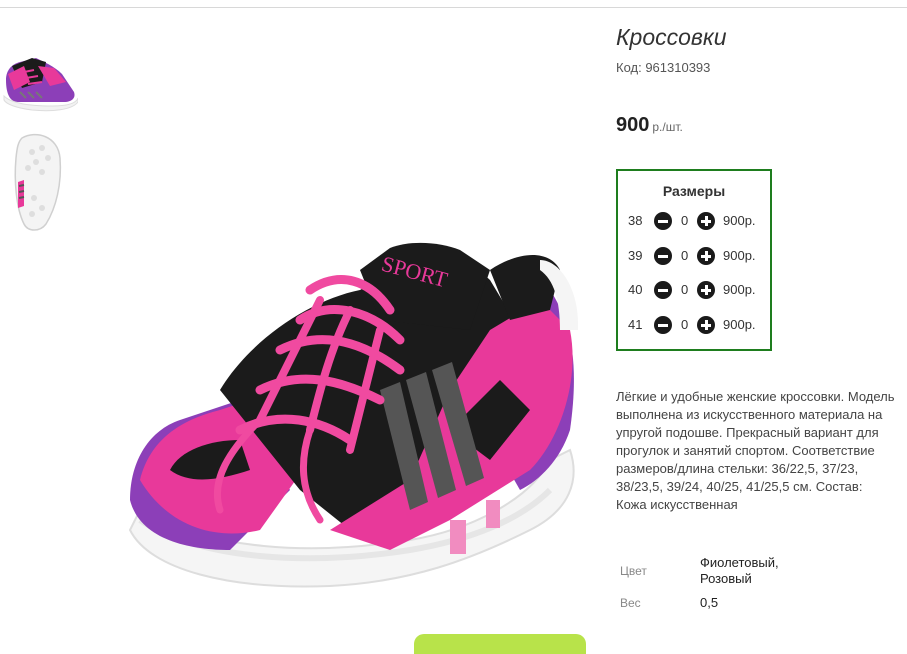 This screenshot has height=654, width=907. Describe the element at coordinates (635, 255) in the screenshot. I see `size-number: 39` at that location.